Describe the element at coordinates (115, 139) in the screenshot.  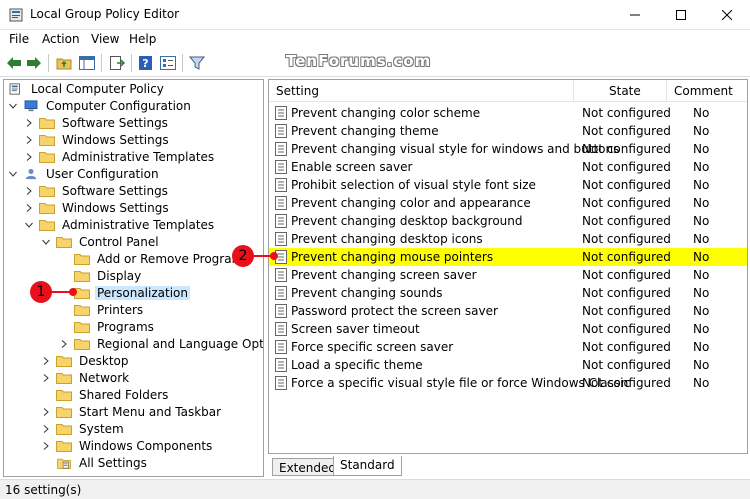
I see `tree-label: Windows Settings` at that location.